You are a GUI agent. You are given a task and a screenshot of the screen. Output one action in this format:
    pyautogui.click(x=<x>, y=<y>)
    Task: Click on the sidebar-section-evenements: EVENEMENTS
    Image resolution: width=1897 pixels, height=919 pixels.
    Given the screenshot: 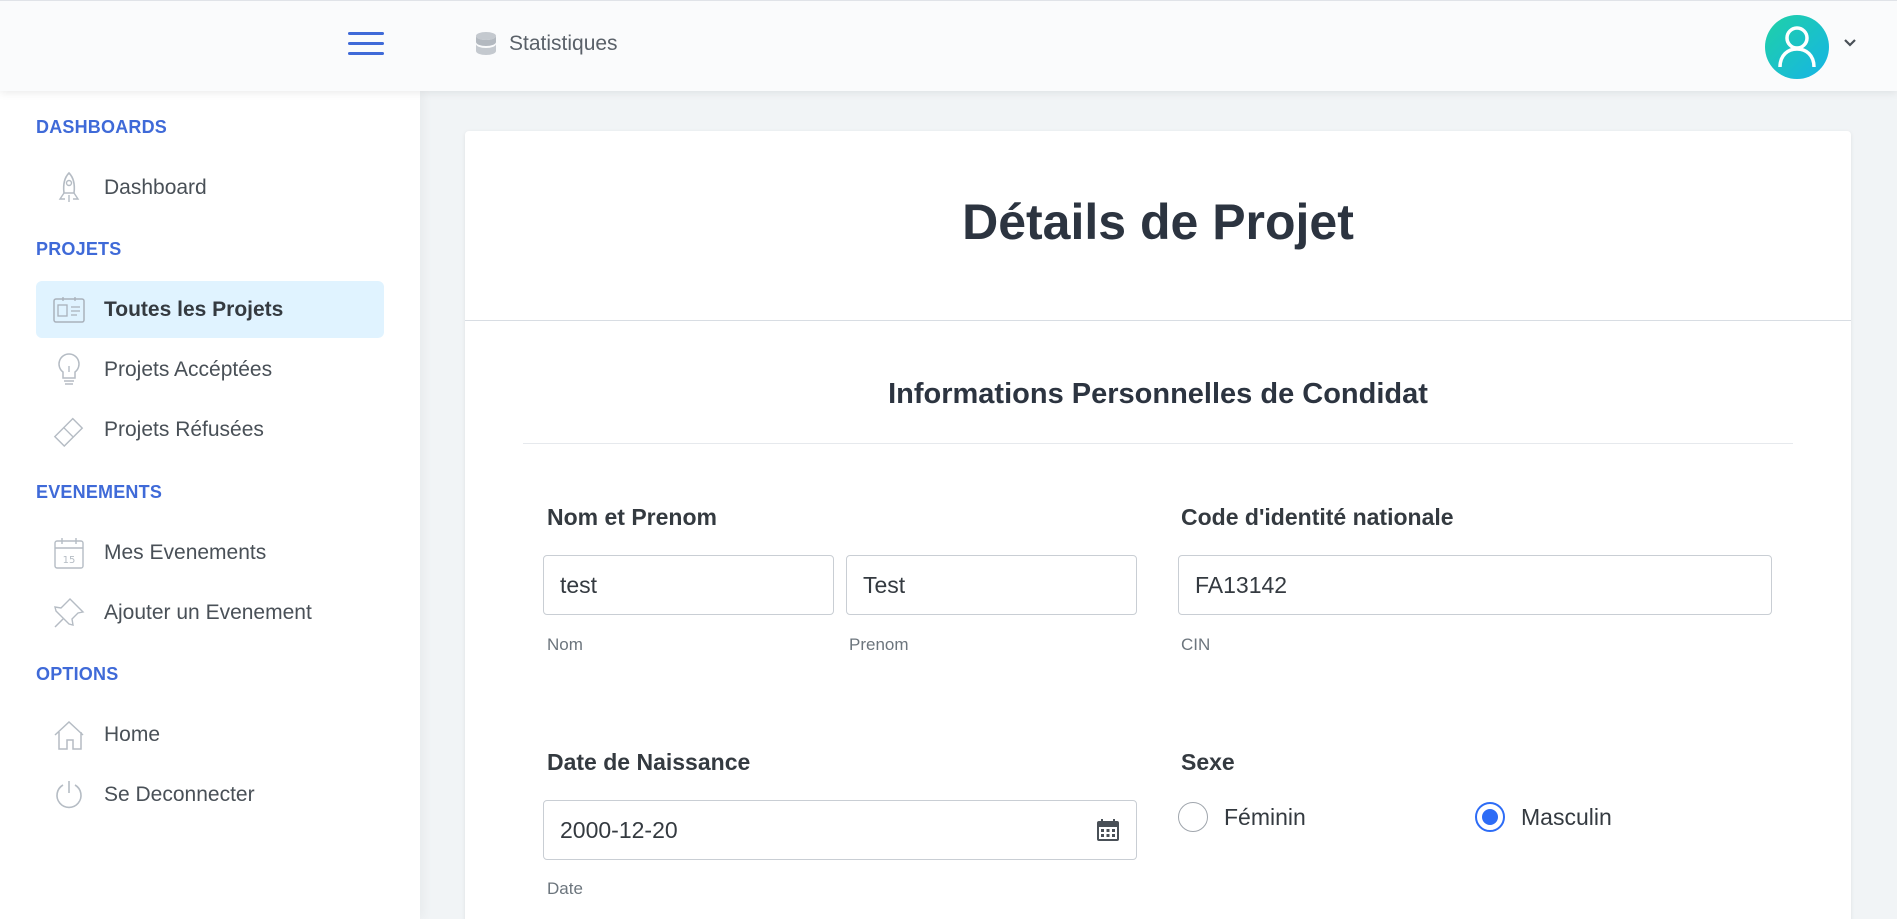 What is the action you would take?
    pyautogui.click(x=99, y=492)
    